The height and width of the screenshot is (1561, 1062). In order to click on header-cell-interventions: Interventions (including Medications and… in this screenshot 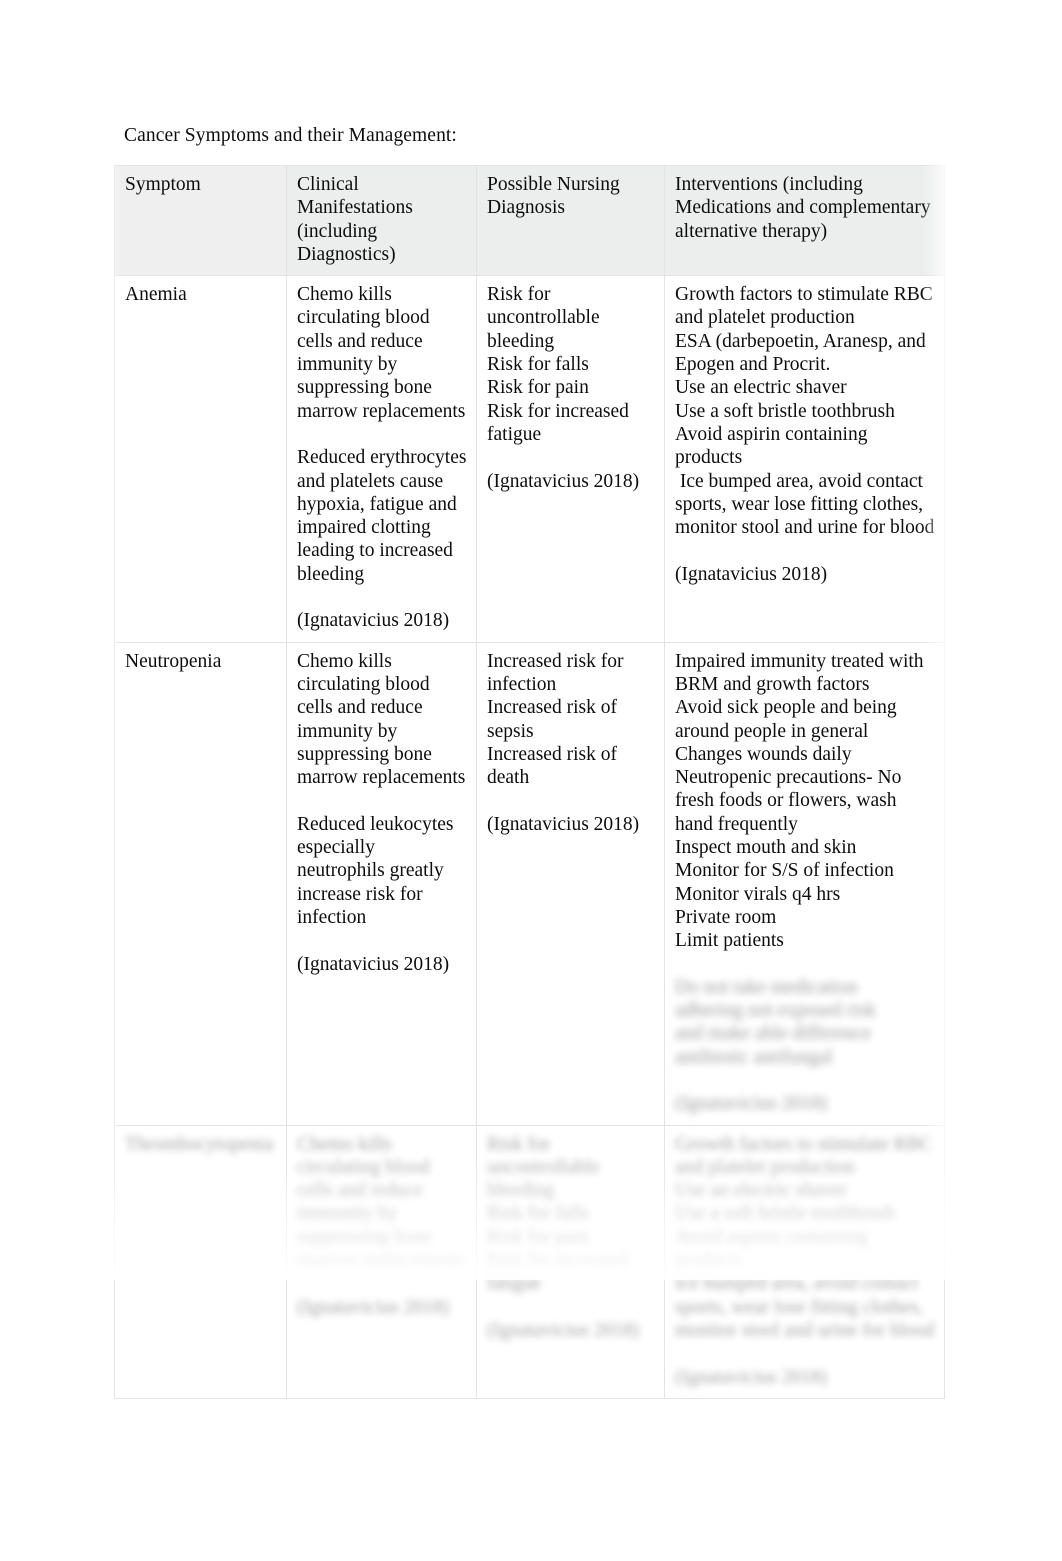, I will do `click(804, 220)`.